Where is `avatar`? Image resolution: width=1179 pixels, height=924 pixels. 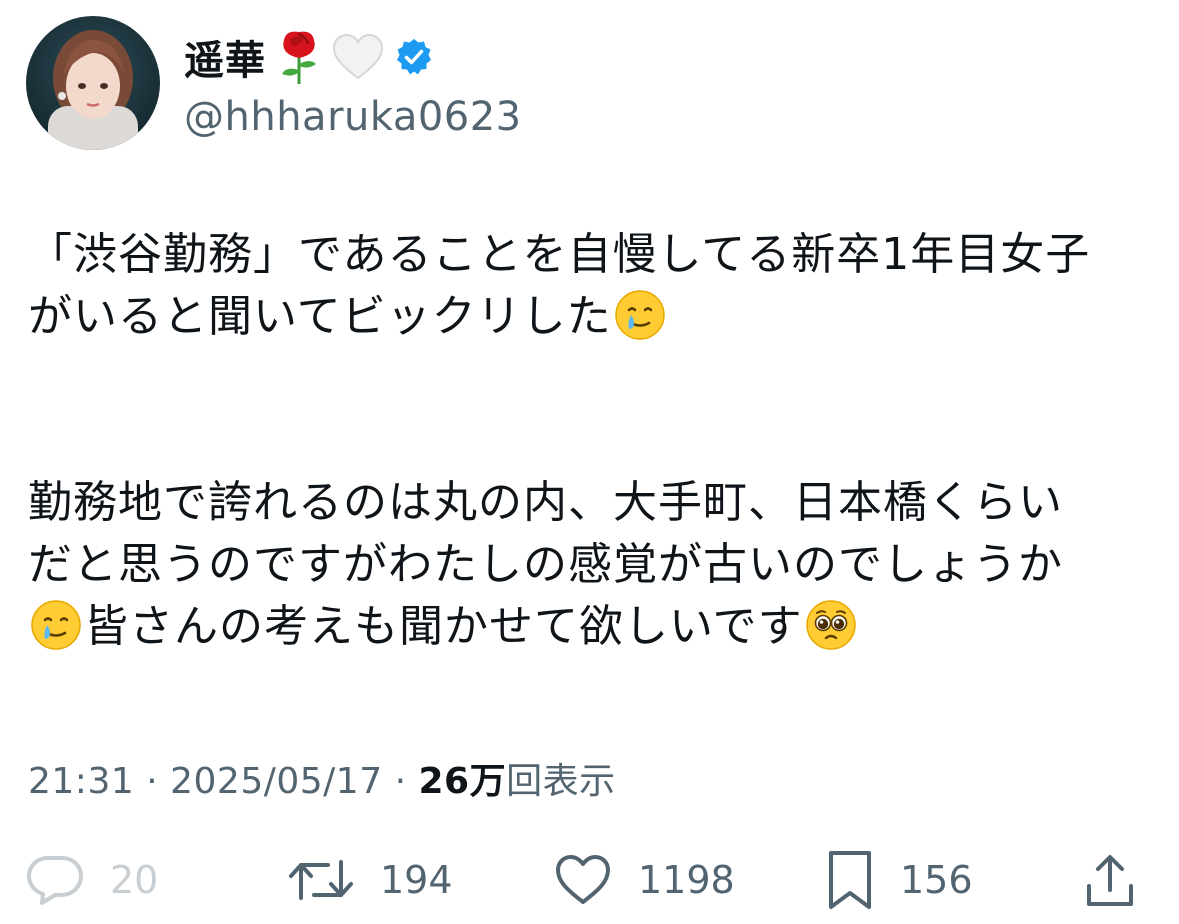
avatar is located at coordinates (93, 83).